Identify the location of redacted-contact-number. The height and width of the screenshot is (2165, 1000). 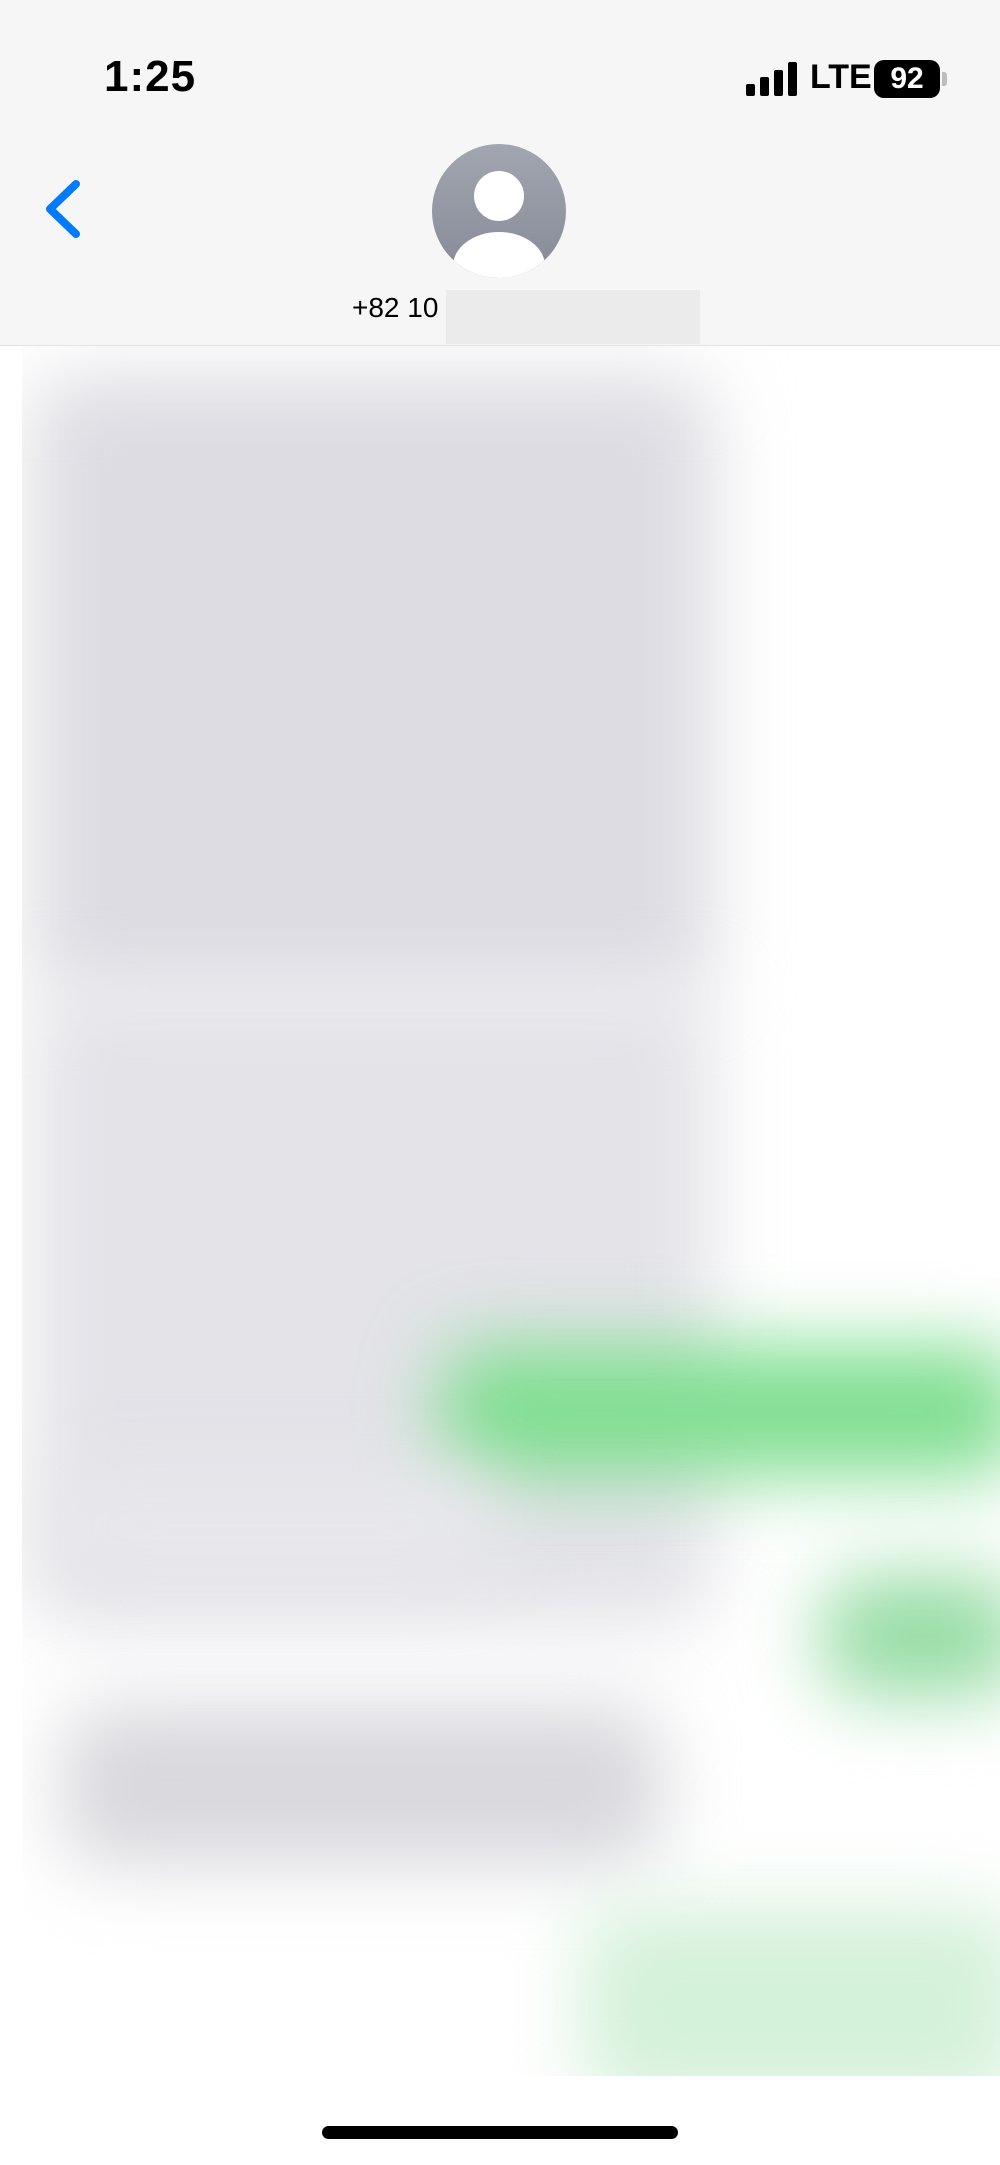
(573, 317).